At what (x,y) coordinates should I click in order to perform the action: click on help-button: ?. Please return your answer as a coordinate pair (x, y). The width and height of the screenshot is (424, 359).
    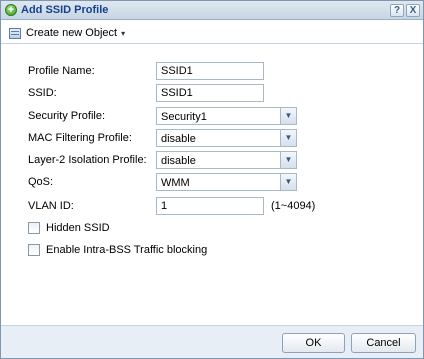
    Looking at the image, I should click on (397, 10).